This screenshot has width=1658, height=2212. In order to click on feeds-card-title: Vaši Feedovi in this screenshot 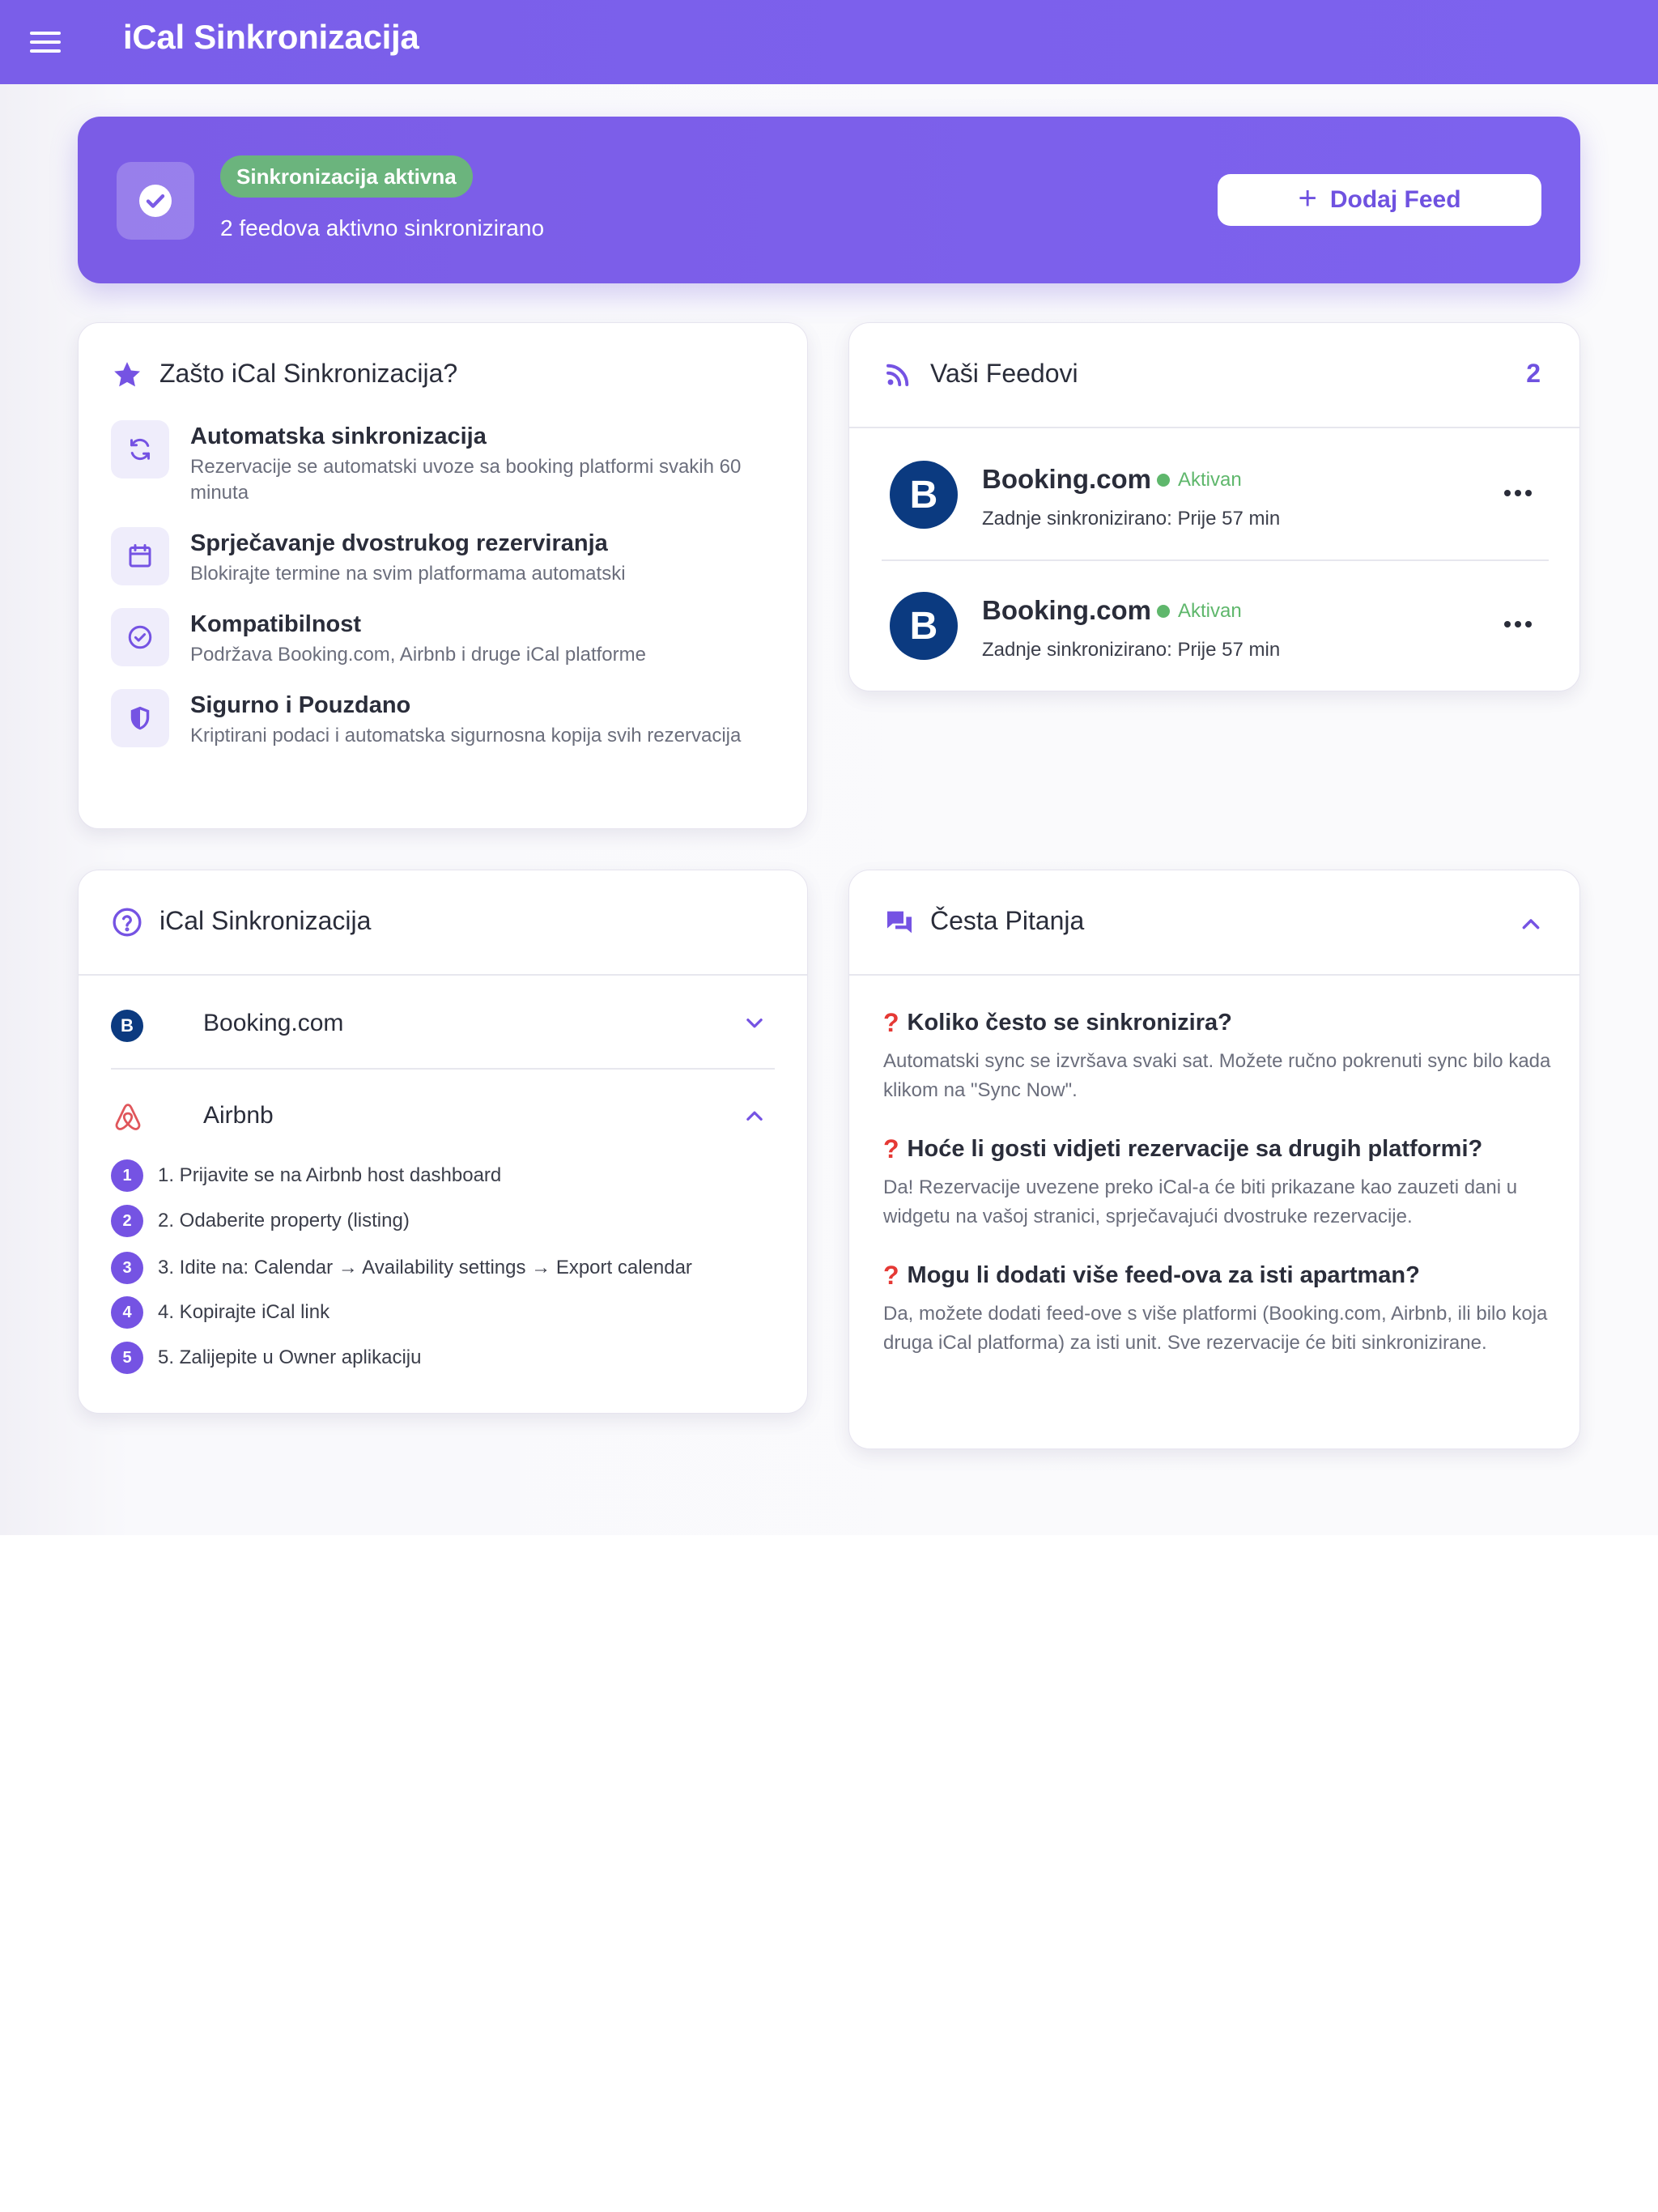, I will do `click(1004, 374)`.